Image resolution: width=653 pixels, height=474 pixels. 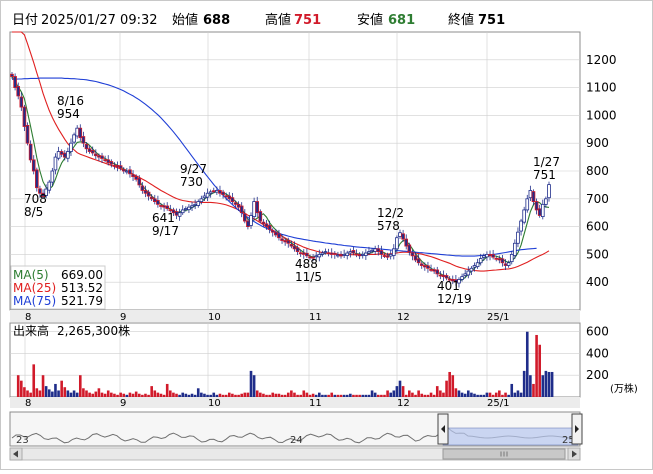 I want to click on price-x-tick-label: 11, so click(x=315, y=317).